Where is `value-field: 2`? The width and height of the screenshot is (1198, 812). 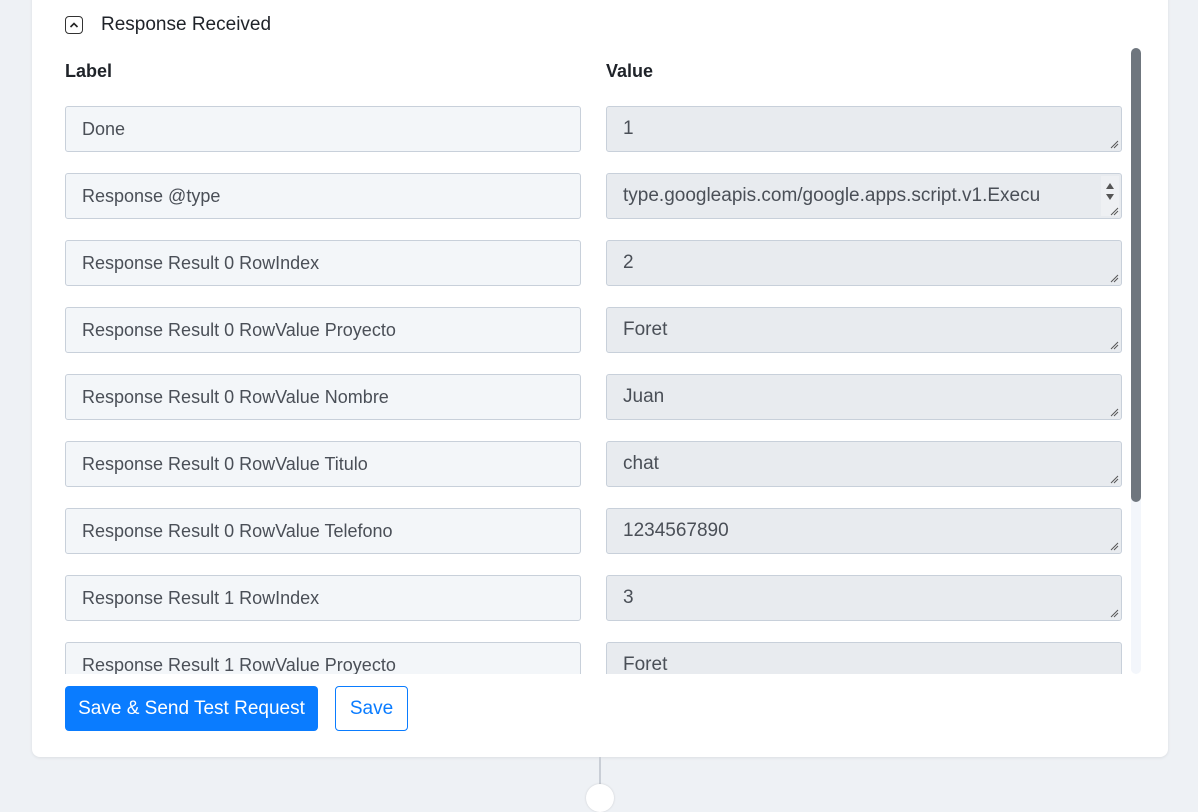 value-field: 2 is located at coordinates (864, 263).